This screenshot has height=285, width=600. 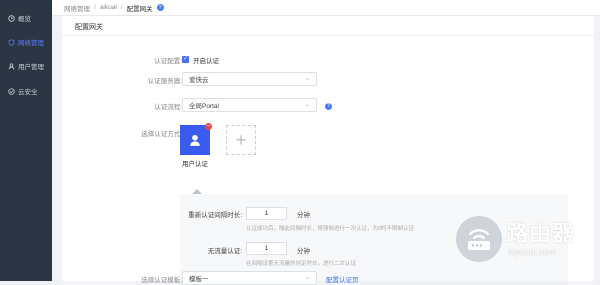 I want to click on reauth-interval-hint: 认证成功后，隔此间隔时长，将强制进行一次认证，为0时不限制认证, so click(x=330, y=229).